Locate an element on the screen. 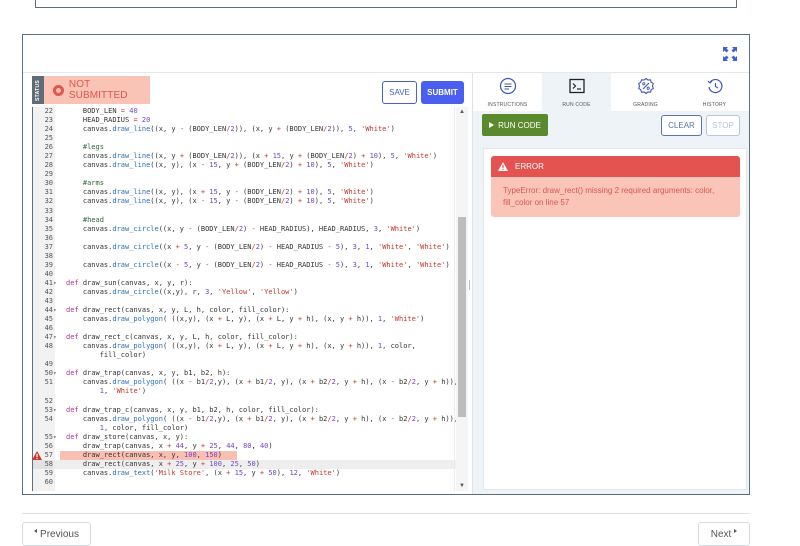 The image size is (800, 546). line-number: 54 is located at coordinates (48, 418).